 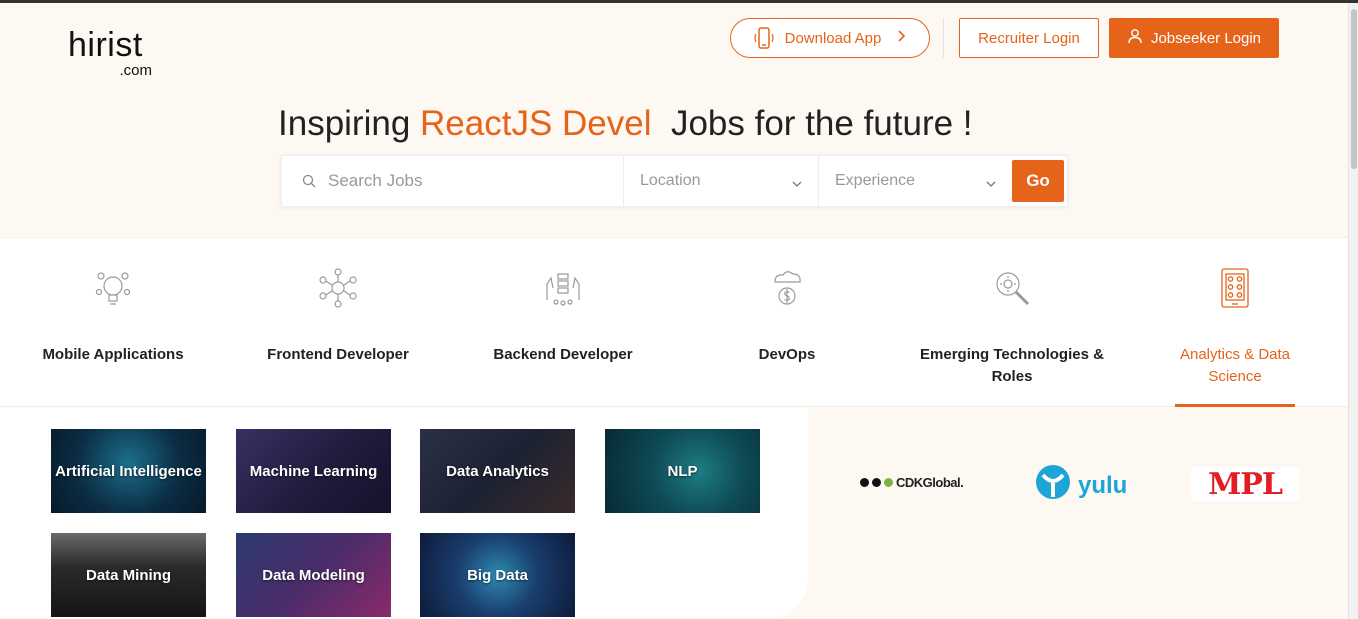 I want to click on category-label: DevOps, so click(x=787, y=354).